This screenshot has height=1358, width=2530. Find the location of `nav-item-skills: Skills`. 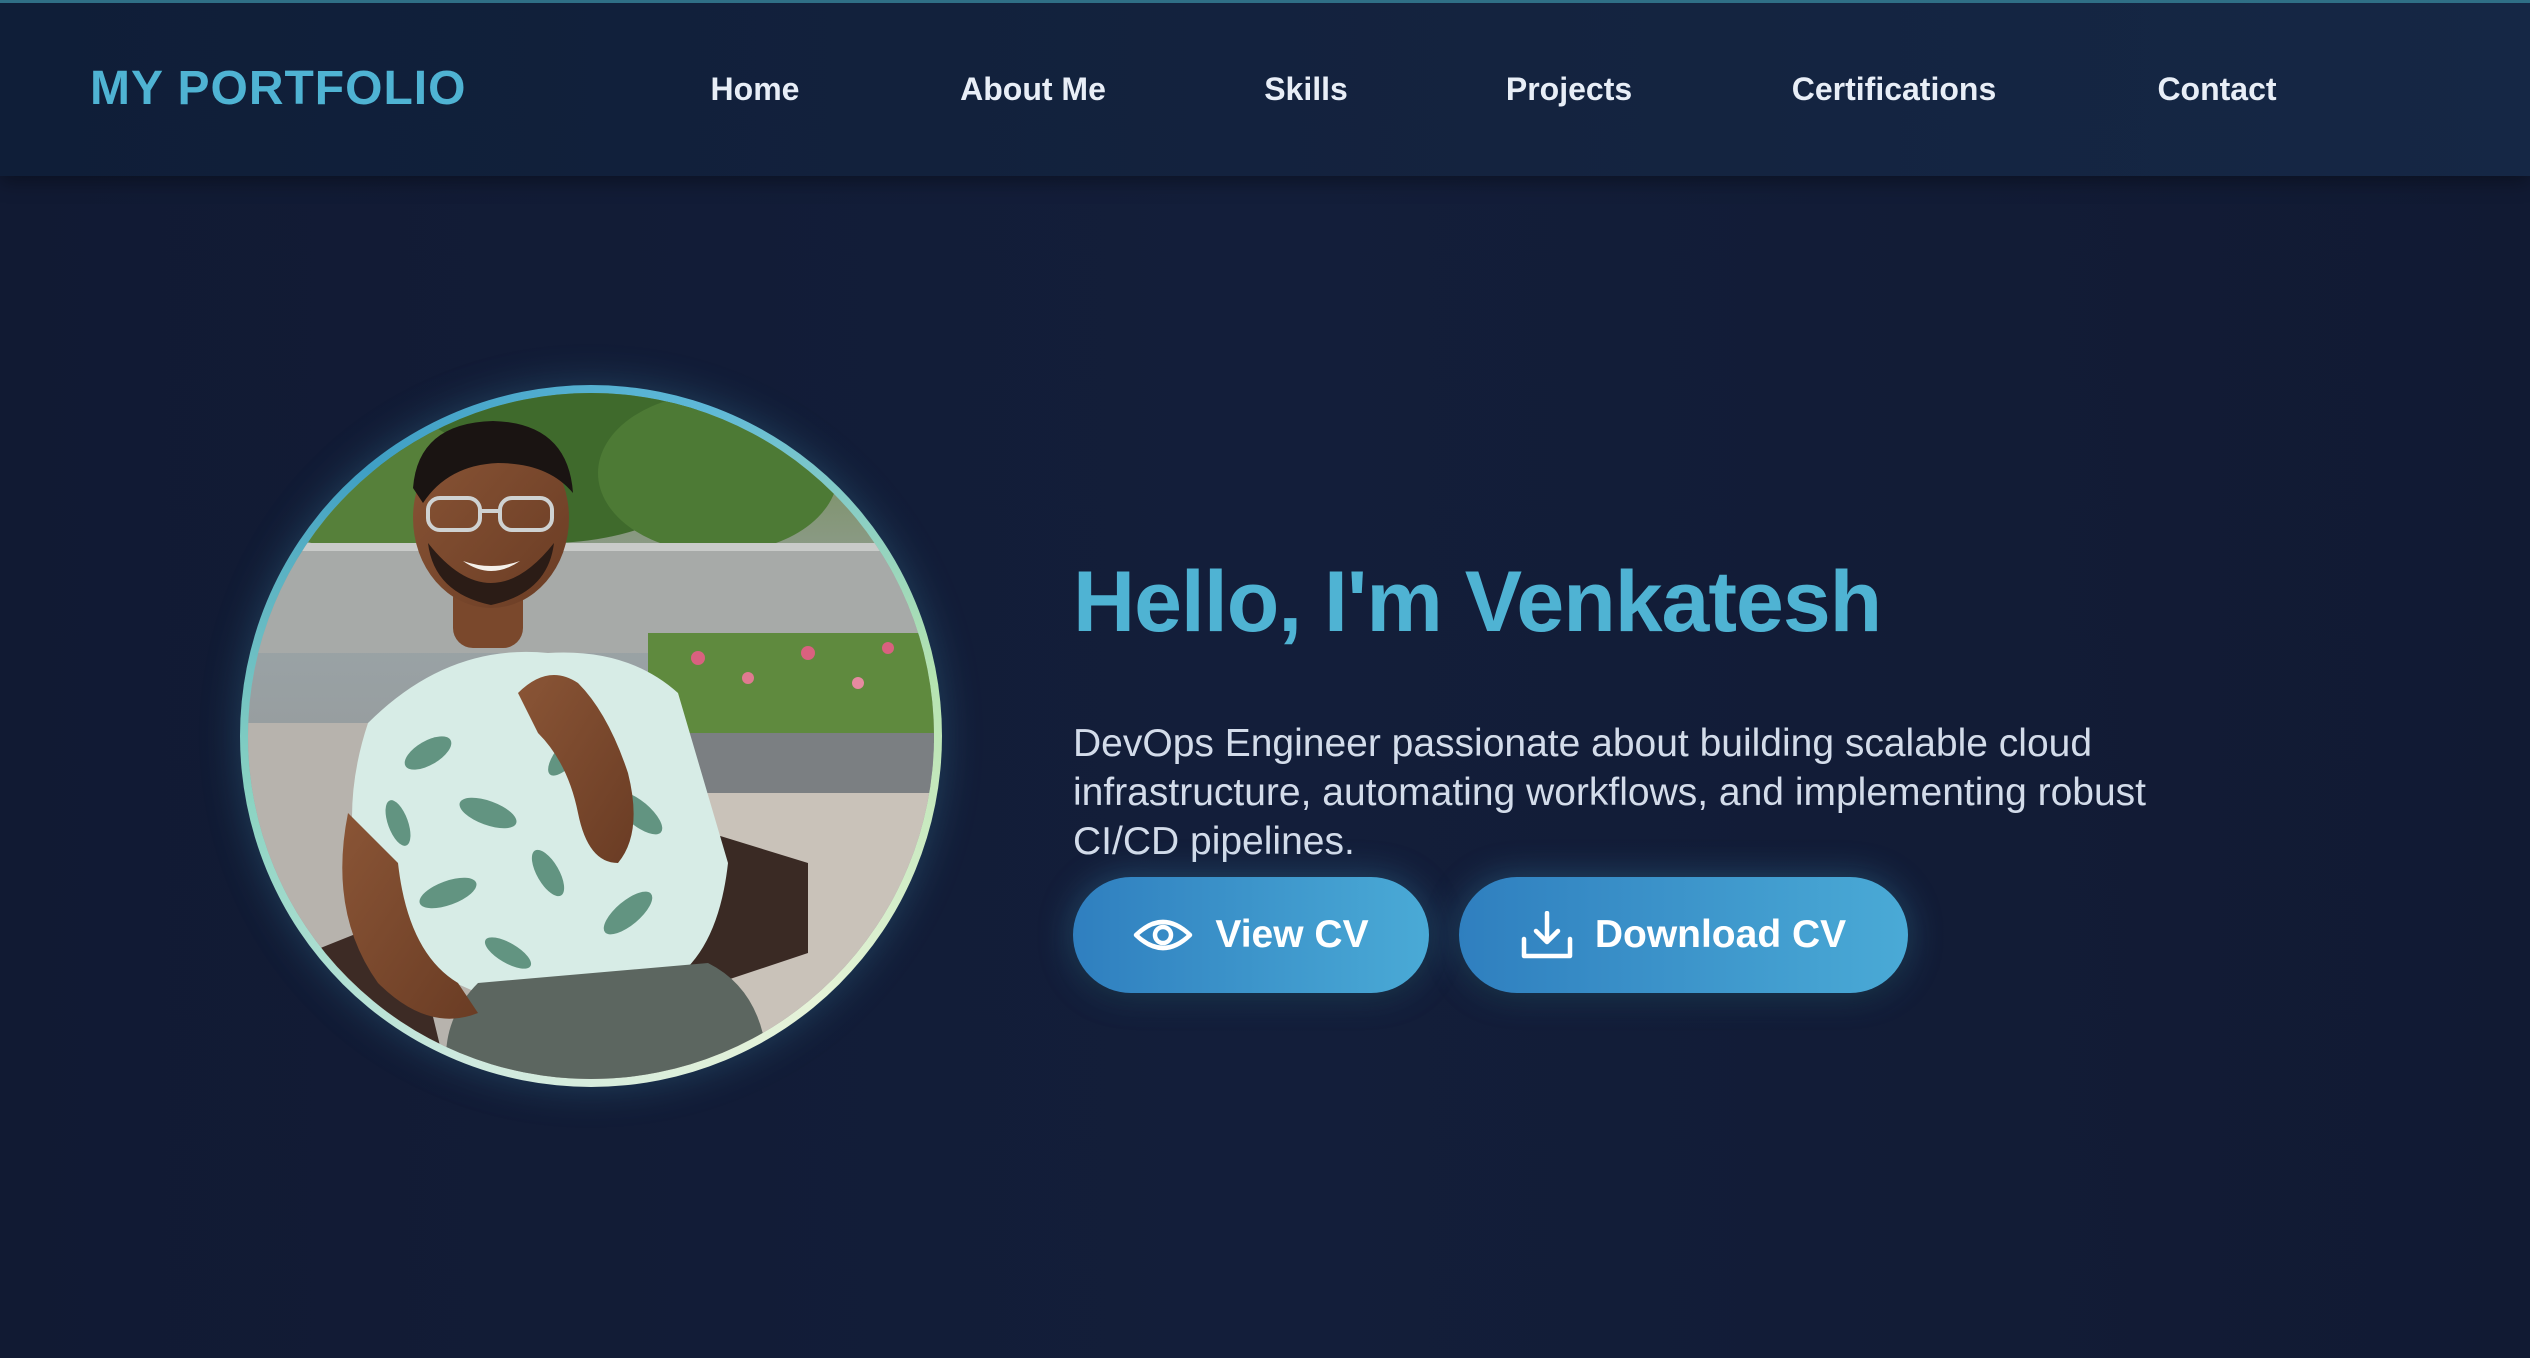

nav-item-skills: Skills is located at coordinates (1306, 89).